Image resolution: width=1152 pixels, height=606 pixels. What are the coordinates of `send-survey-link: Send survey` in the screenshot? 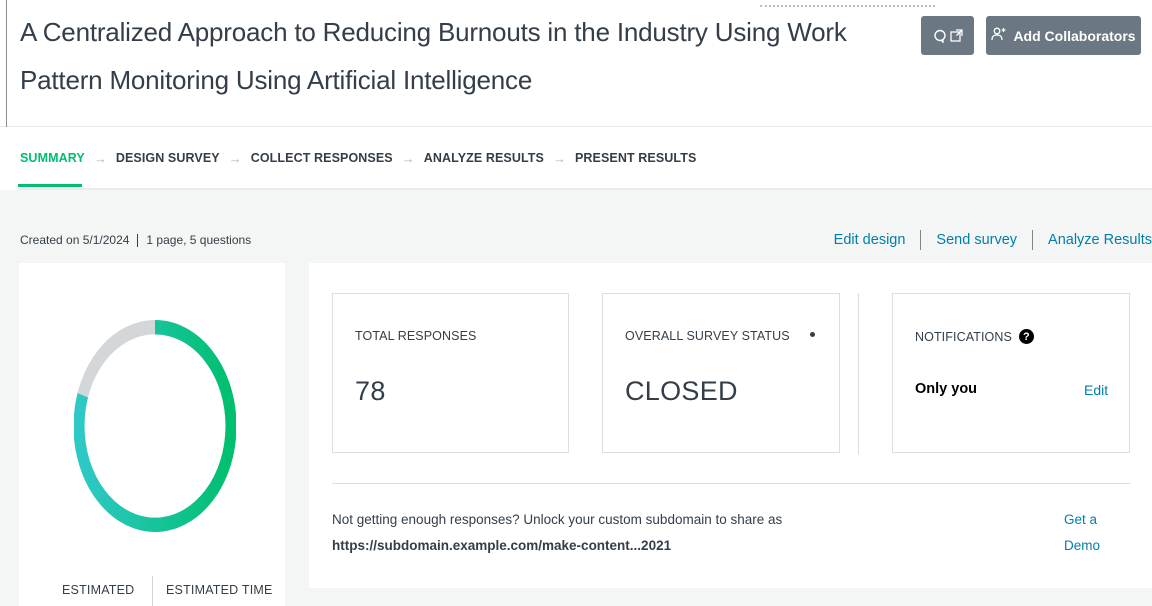 It's located at (976, 240).